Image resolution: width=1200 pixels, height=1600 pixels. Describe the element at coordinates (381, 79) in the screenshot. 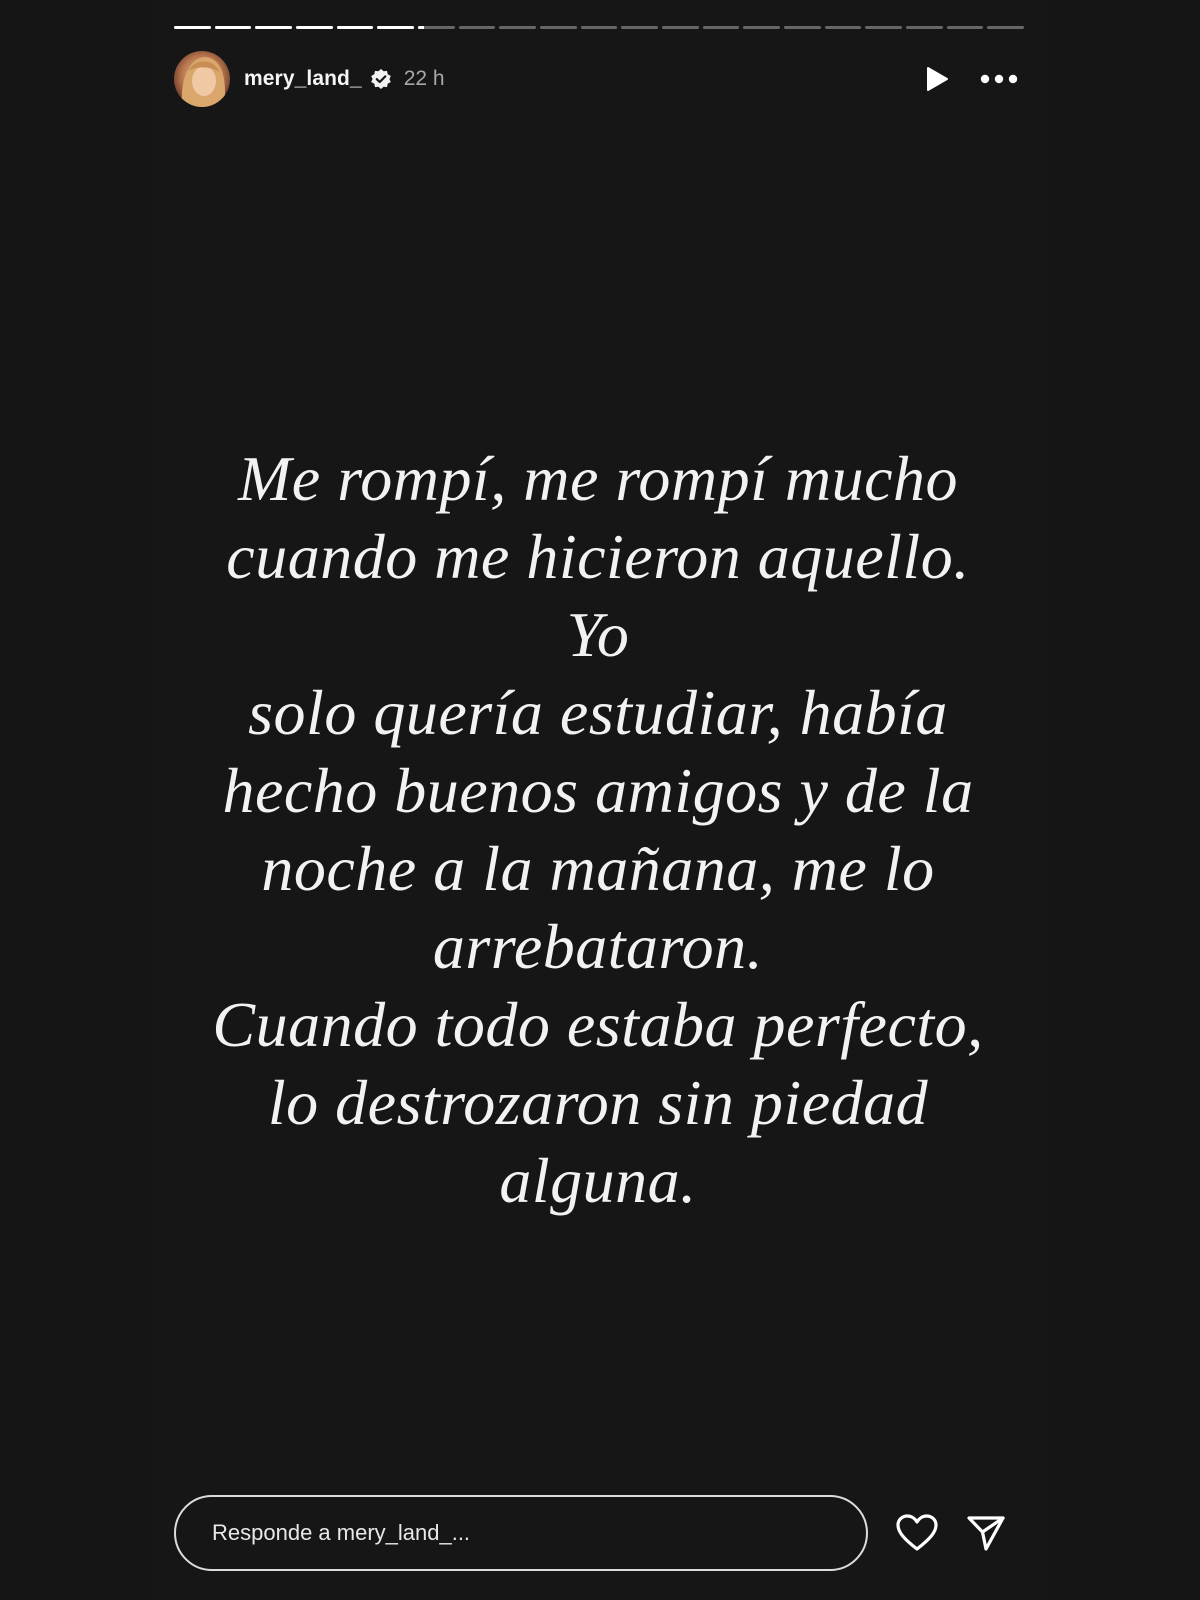

I see `verified-badge-icon` at that location.